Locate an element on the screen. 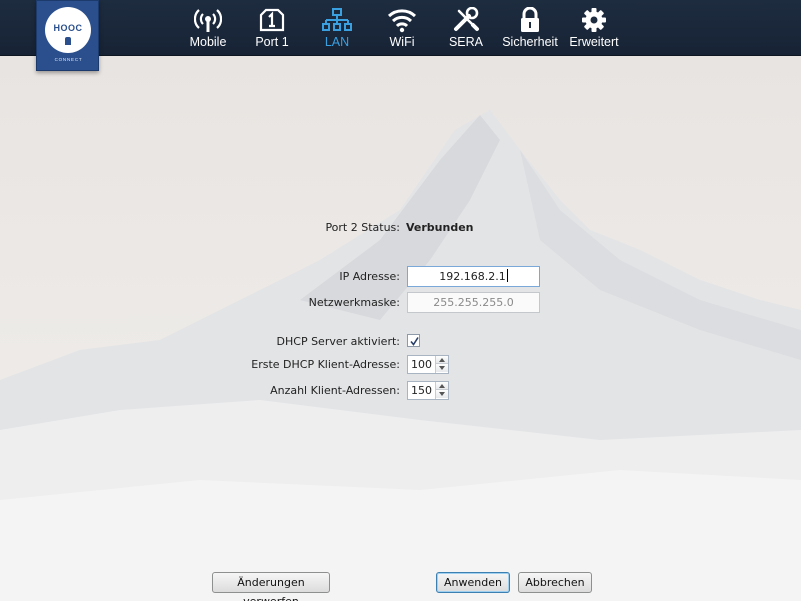  nav-item-wifi: WiFi is located at coordinates (402, 28).